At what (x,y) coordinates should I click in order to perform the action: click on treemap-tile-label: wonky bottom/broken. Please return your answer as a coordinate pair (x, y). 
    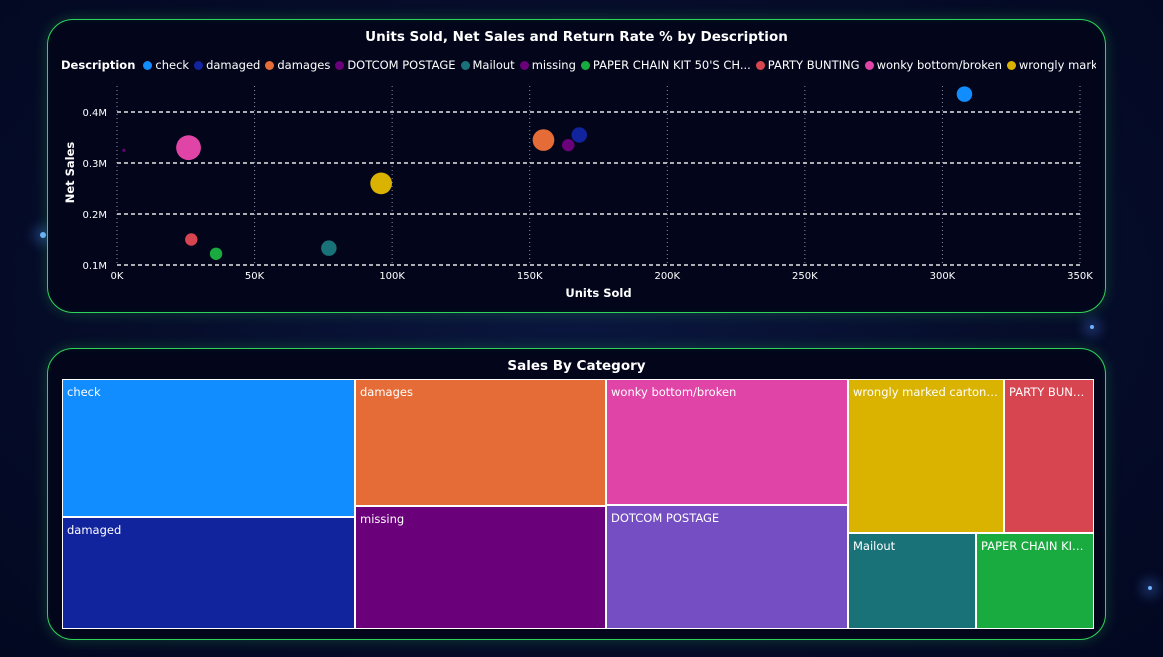
    Looking at the image, I should click on (674, 392).